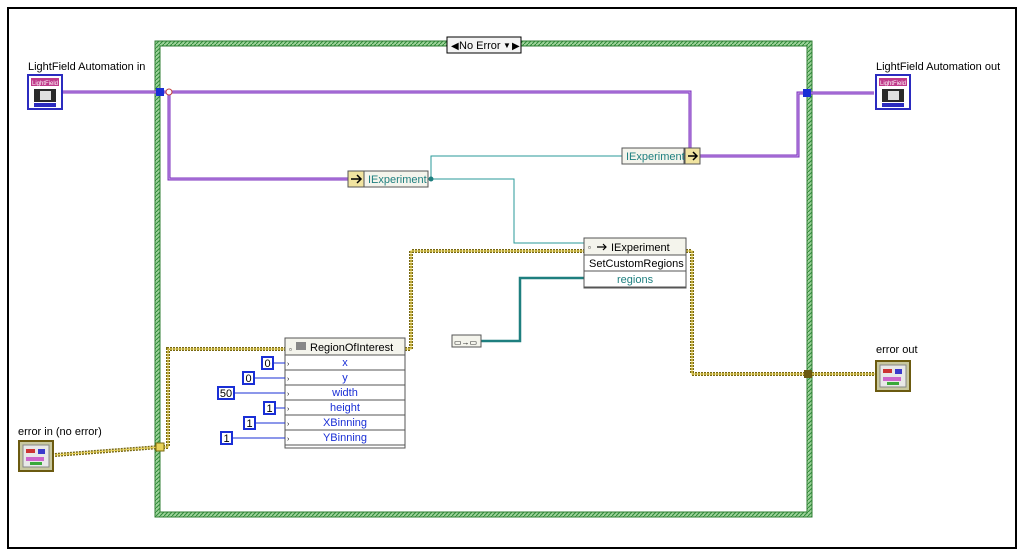 The height and width of the screenshot is (558, 1024). I want to click on invoke-node-setcustomregions: ▫ IExperiment SetCustomRegions regions, so click(635, 263).